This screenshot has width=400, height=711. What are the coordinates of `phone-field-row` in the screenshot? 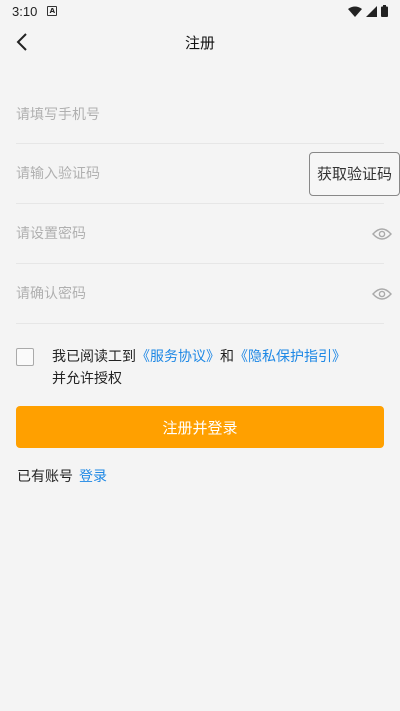 It's located at (200, 108).